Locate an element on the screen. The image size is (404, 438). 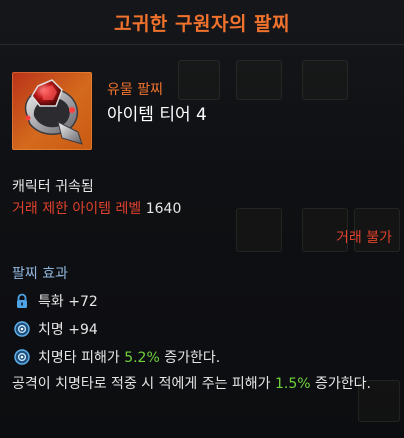
effect-text: 치명타 피해가 5.2% 증가한다. is located at coordinates (129, 357).